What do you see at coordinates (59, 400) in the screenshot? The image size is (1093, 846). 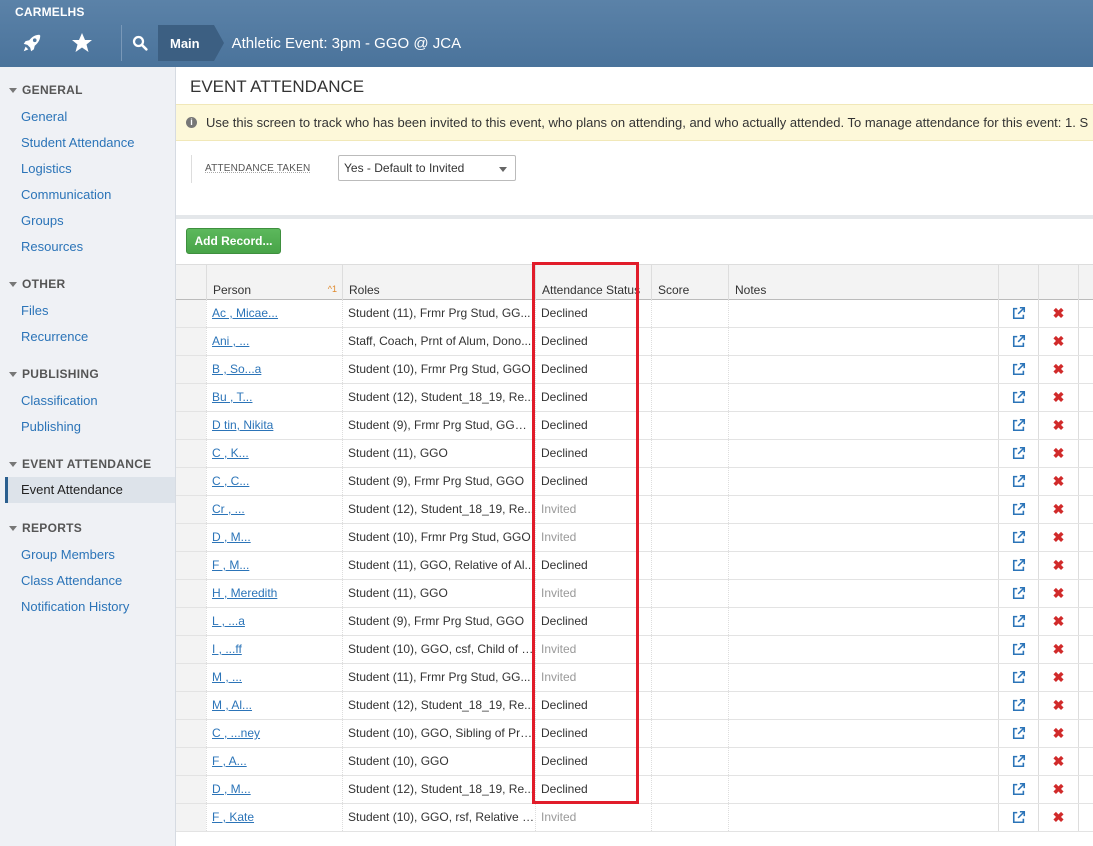 I see `sidebar-item-classification: Classification` at bounding box center [59, 400].